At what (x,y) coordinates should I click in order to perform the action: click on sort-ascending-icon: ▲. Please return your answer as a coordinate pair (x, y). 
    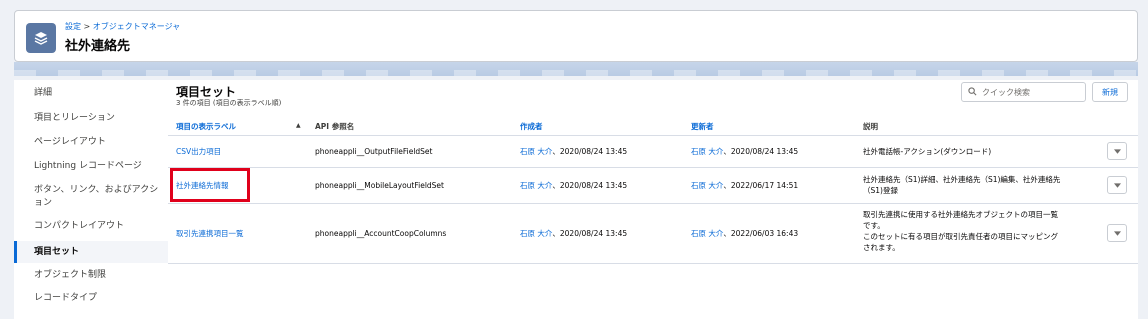
    Looking at the image, I should click on (298, 125).